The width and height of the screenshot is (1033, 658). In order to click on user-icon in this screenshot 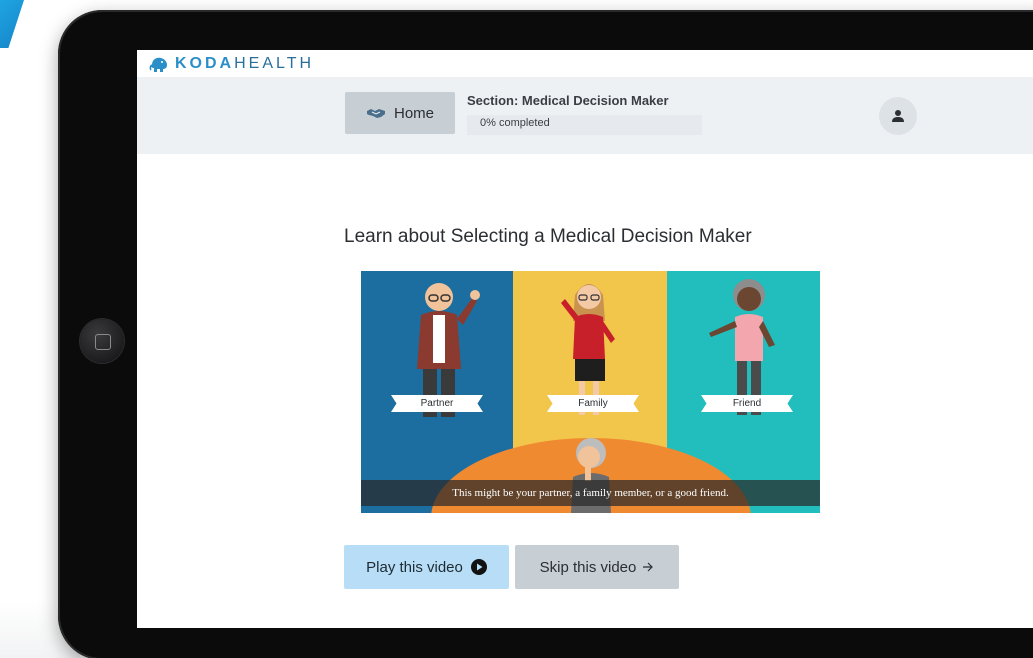, I will do `click(898, 116)`.